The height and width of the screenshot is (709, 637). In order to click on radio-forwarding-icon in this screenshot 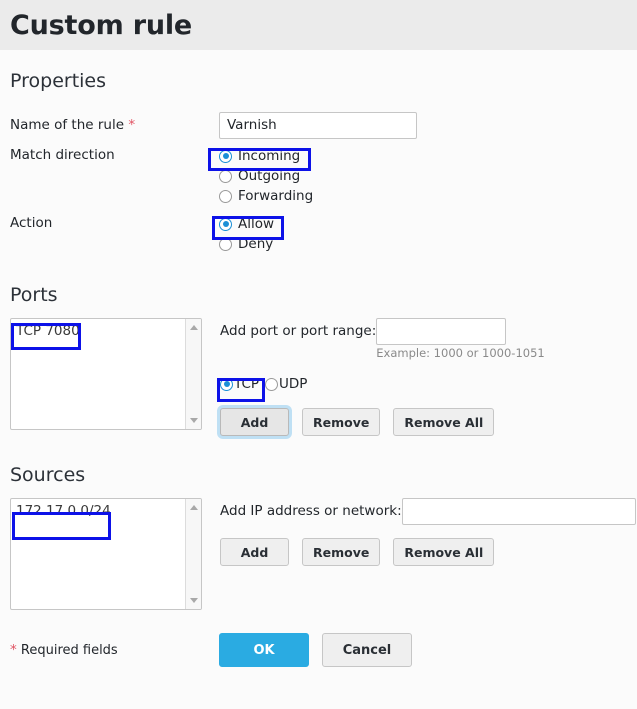, I will do `click(225, 196)`.